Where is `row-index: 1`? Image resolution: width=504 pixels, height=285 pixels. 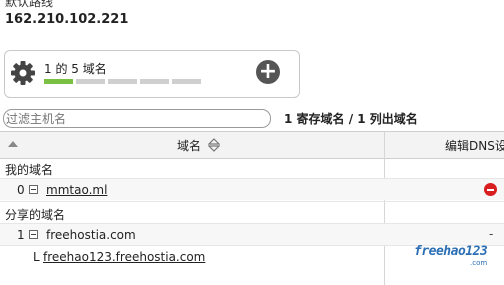
row-index: 1 is located at coordinates (21, 235).